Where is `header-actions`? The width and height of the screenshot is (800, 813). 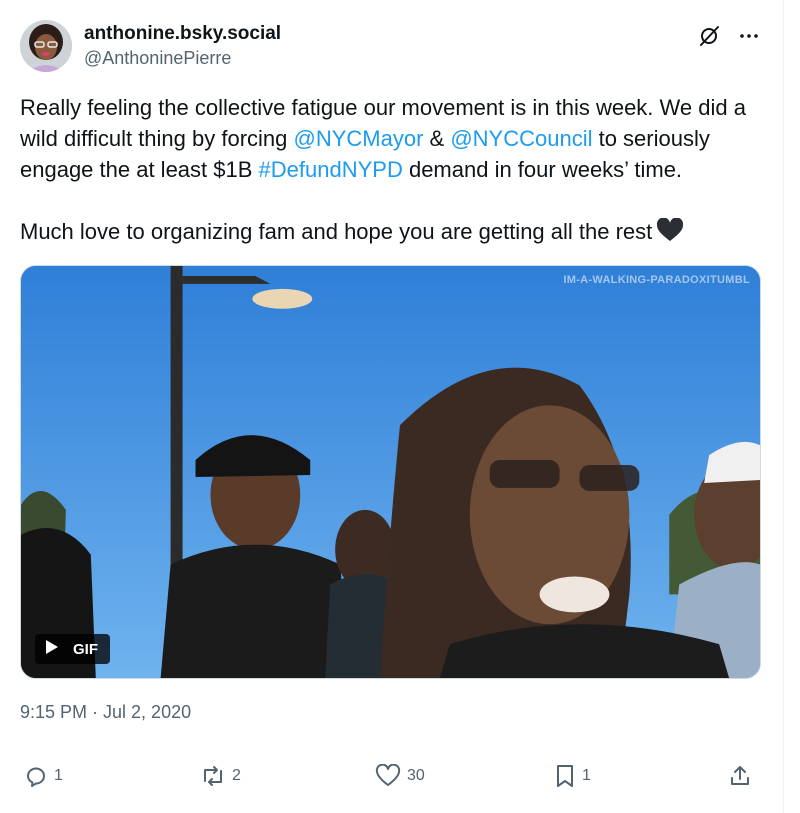
header-actions is located at coordinates (729, 36).